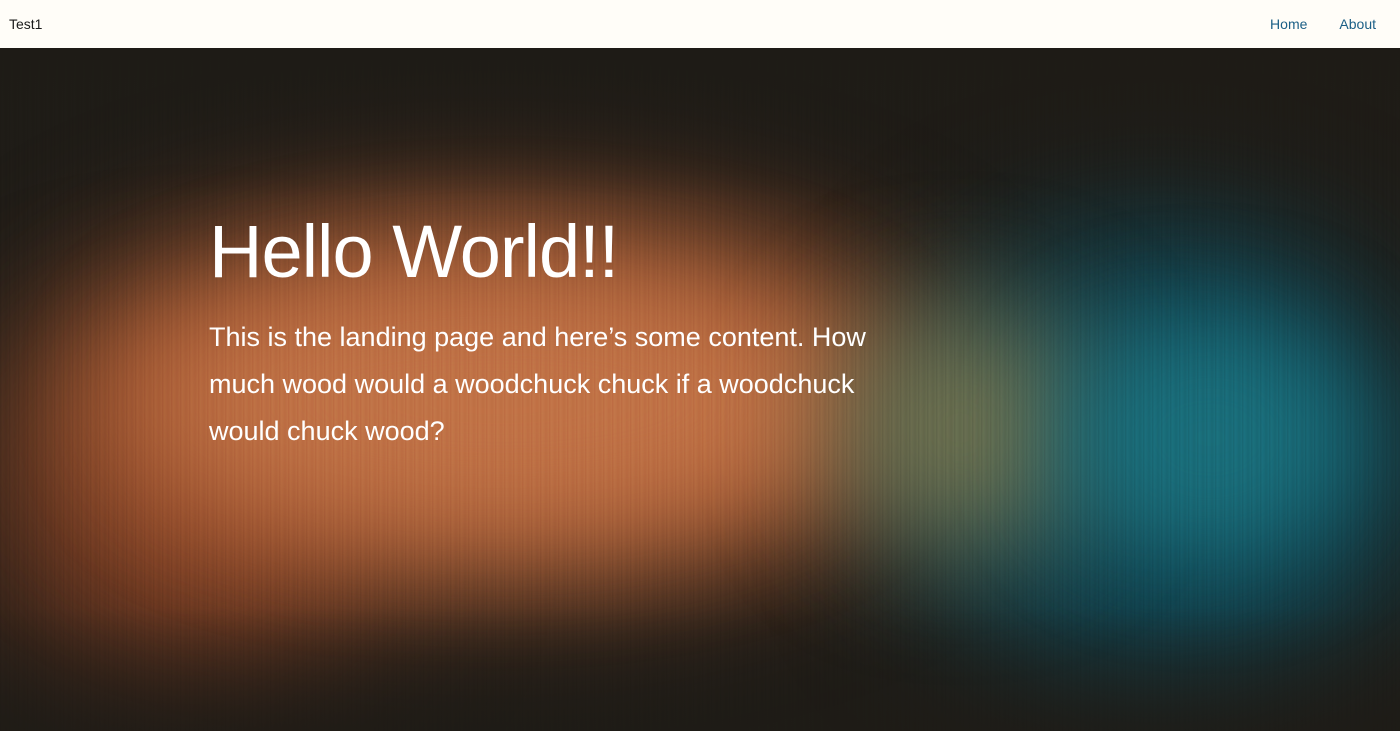  I want to click on hero-title: Hello World!!, so click(414, 251).